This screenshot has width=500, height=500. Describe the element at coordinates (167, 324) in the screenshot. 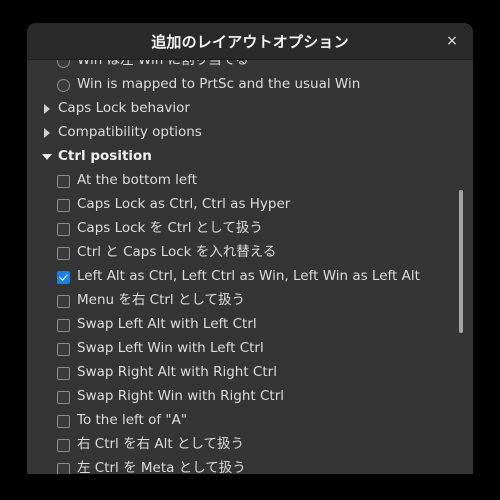

I see `option-label: Swap Left Alt with Left Ctrl` at that location.